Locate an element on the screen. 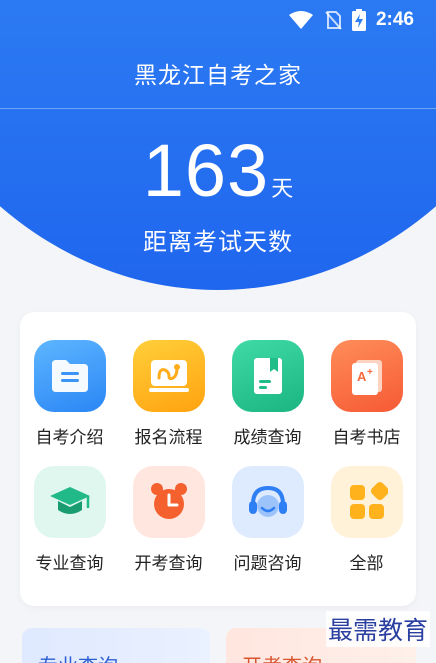 This screenshot has width=436, height=663. menu-item-intro: 自考介绍 is located at coordinates (69, 403).